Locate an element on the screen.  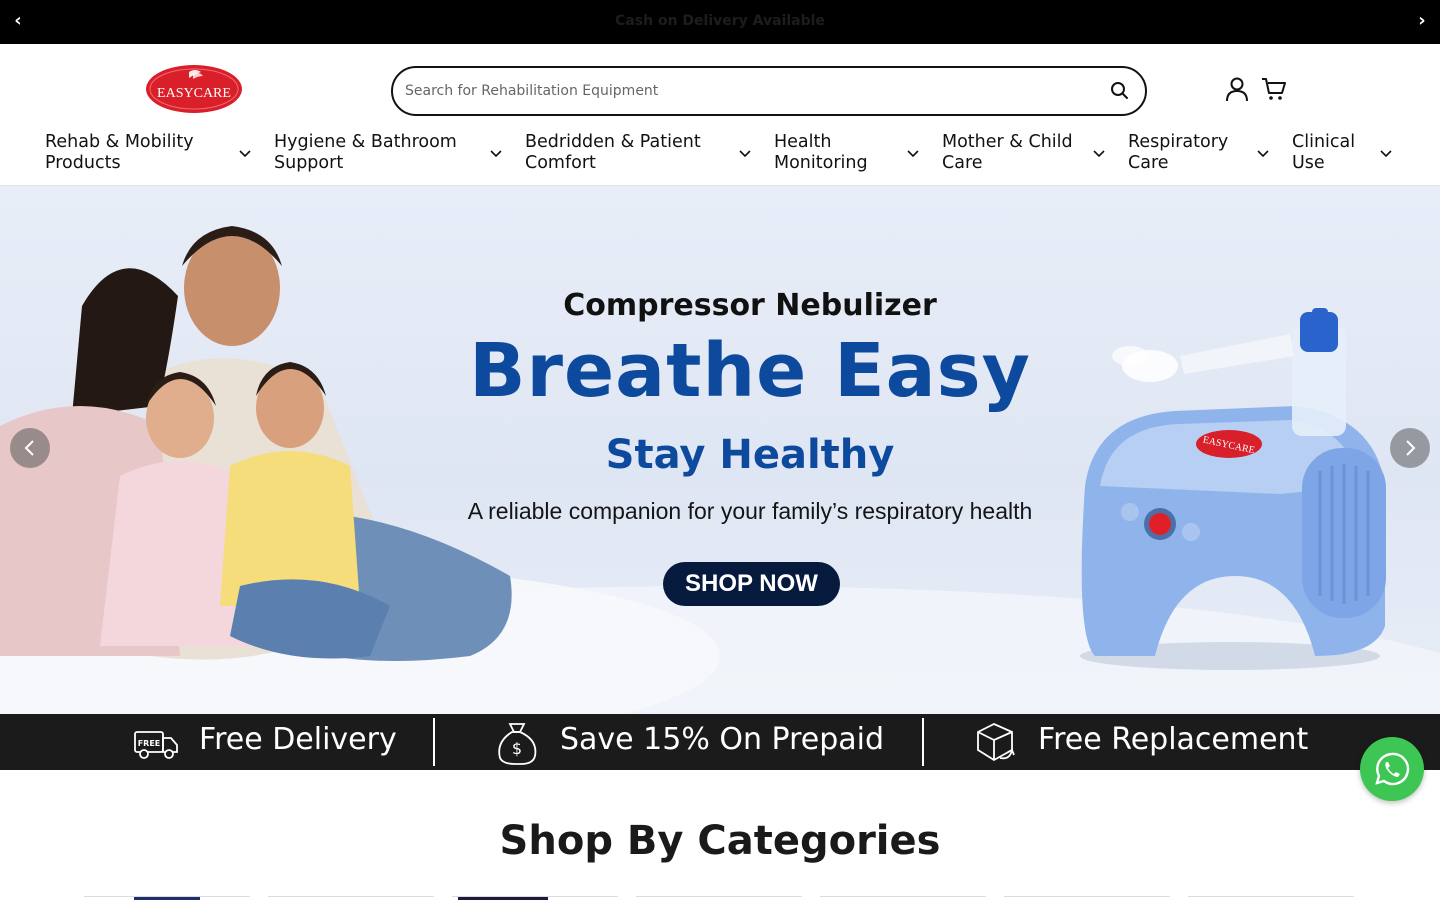
whatsapp-icon is located at coordinates (1392, 769).